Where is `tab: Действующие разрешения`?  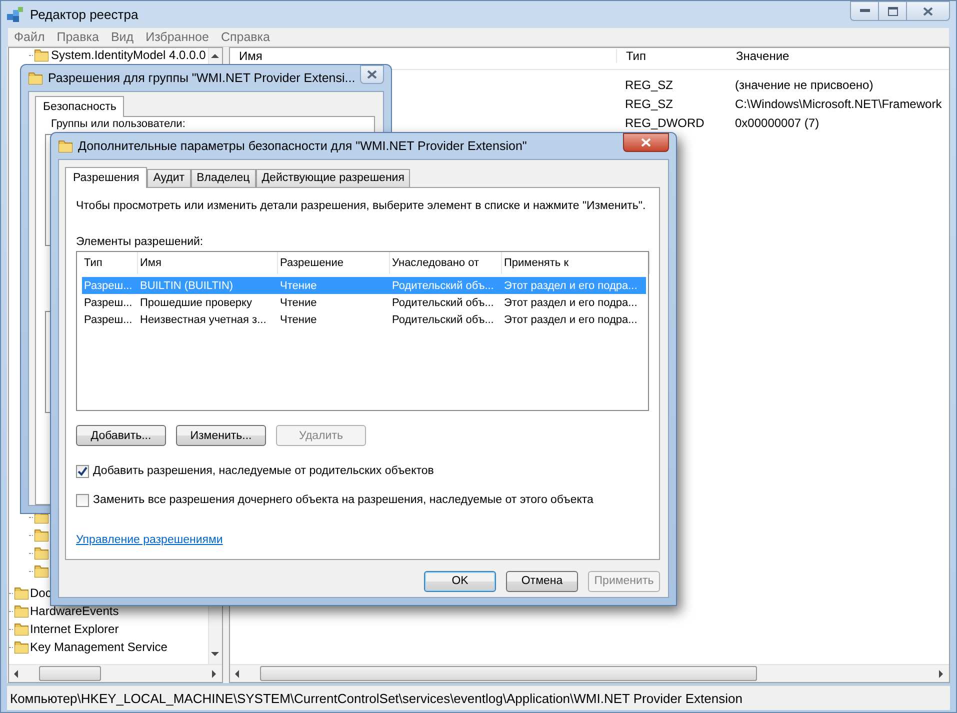 tab: Действующие разрешения is located at coordinates (333, 178).